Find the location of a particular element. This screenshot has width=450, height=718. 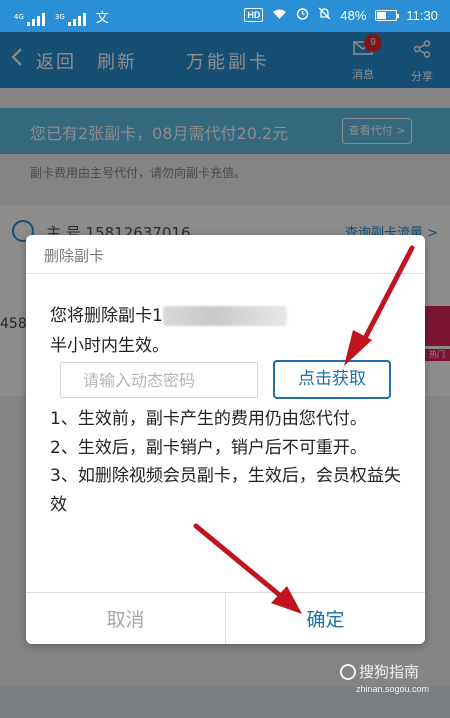

signal-3g-label: 3G is located at coordinates (59, 17).